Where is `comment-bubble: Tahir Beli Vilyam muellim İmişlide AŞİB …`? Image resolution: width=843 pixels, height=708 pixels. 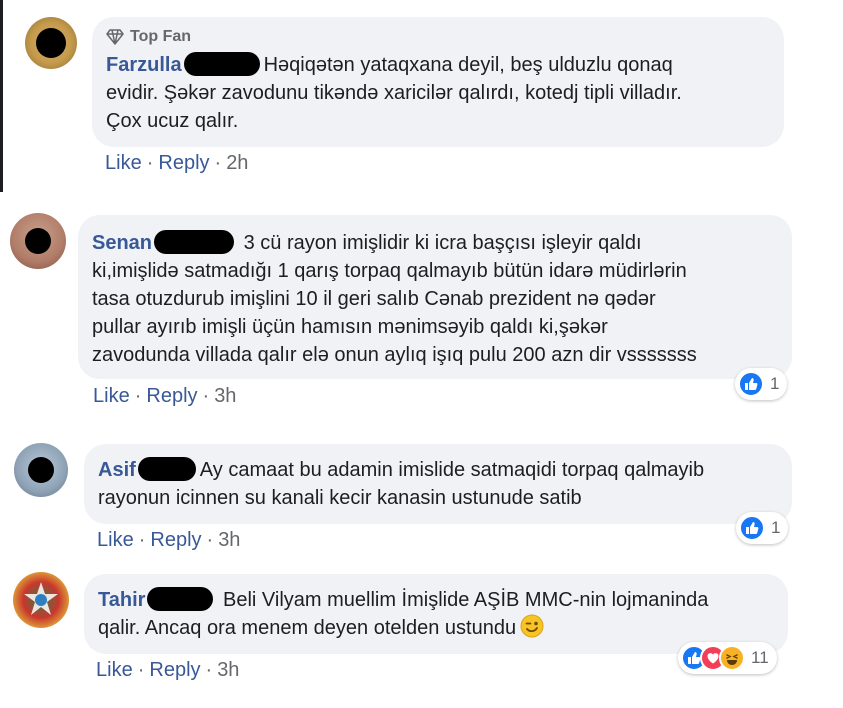 comment-bubble: Tahir Beli Vilyam muellim İmişlide AŞİB … is located at coordinates (436, 614).